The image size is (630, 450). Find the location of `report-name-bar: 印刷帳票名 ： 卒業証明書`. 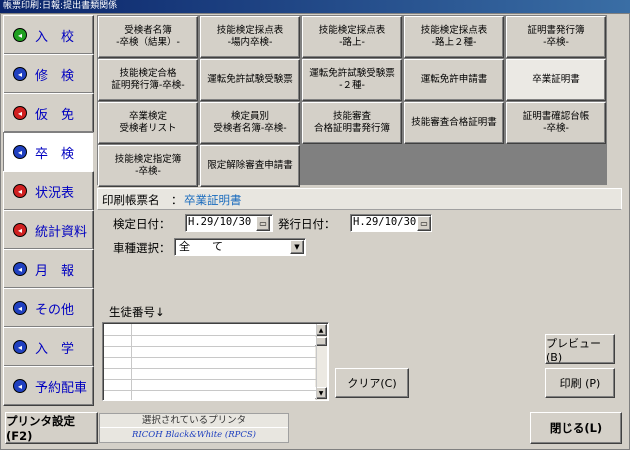

report-name-bar: 印刷帳票名 ： 卒業証明書 is located at coordinates (359, 199).